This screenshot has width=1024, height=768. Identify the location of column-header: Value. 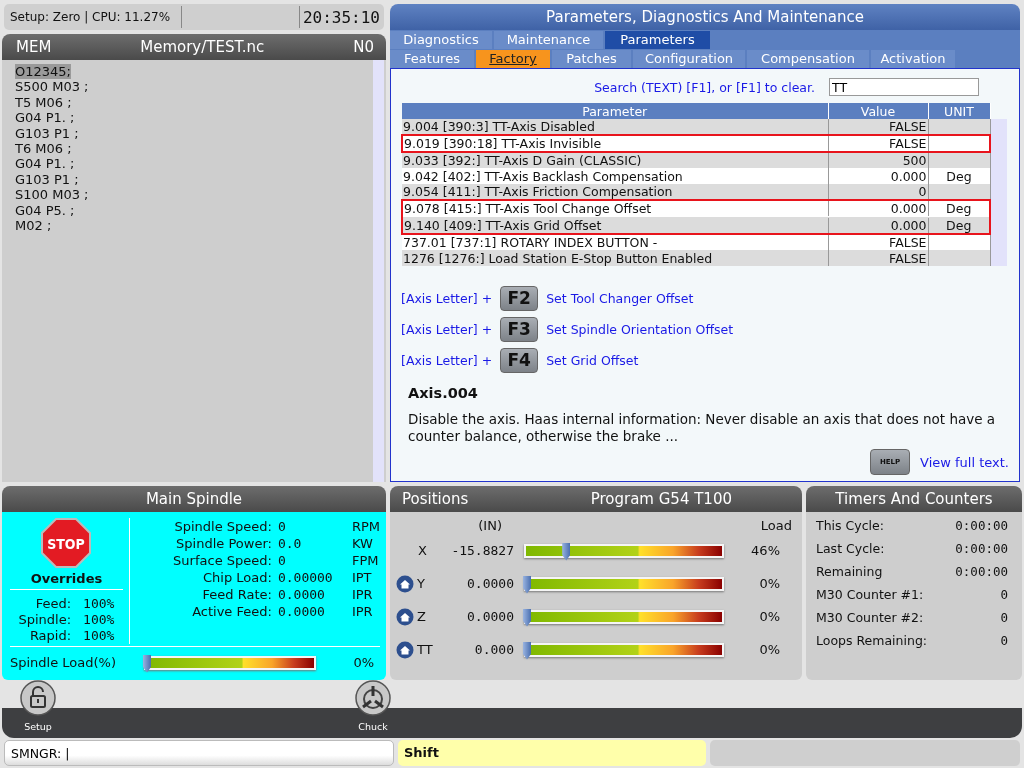
(878, 111).